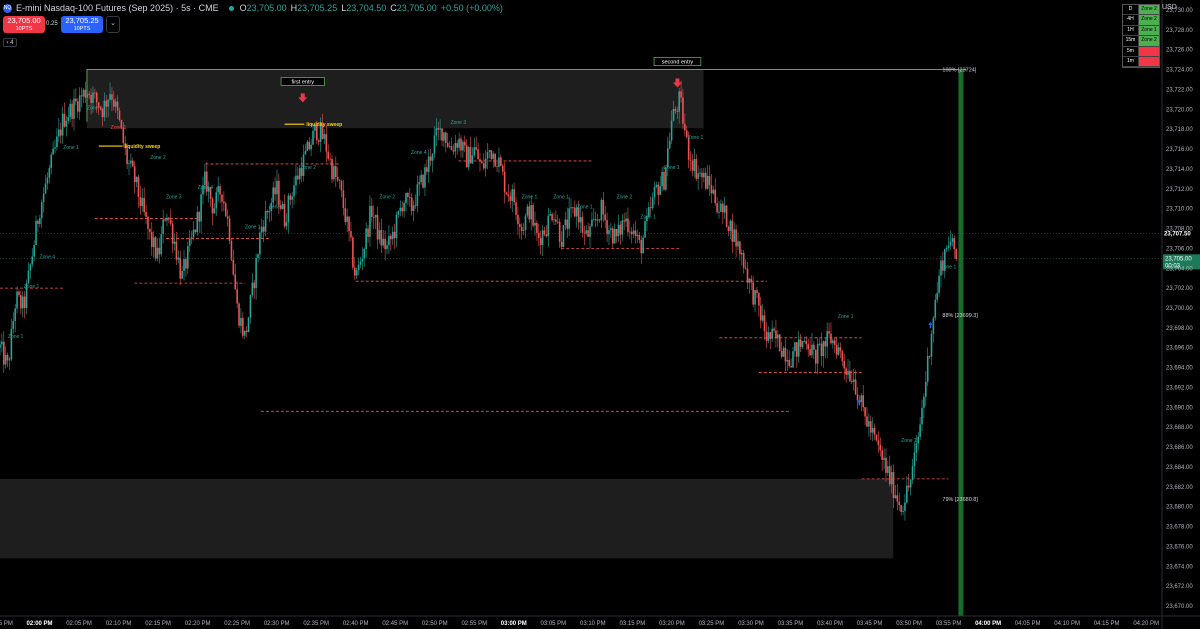 Image resolution: width=1200 pixels, height=629 pixels. I want to click on price-tick-label: 23,696.00, so click(1179, 349).